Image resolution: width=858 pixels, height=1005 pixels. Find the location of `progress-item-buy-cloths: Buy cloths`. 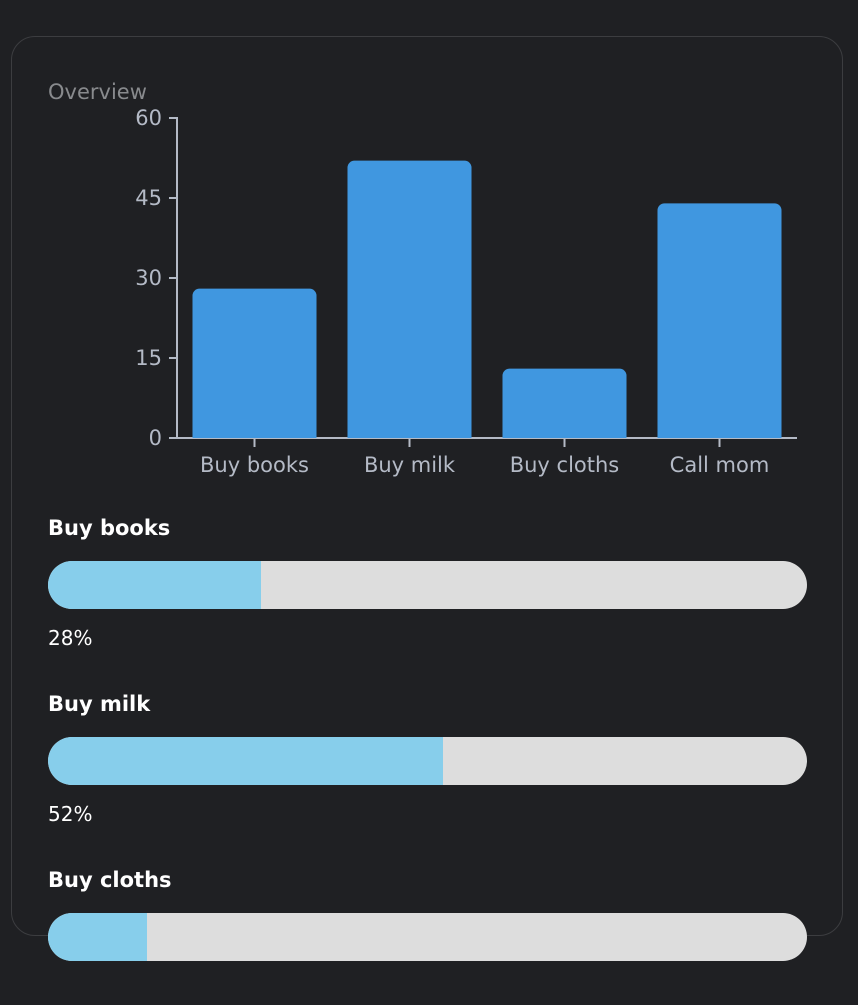

progress-item-buy-cloths: Buy cloths is located at coordinates (428, 935).